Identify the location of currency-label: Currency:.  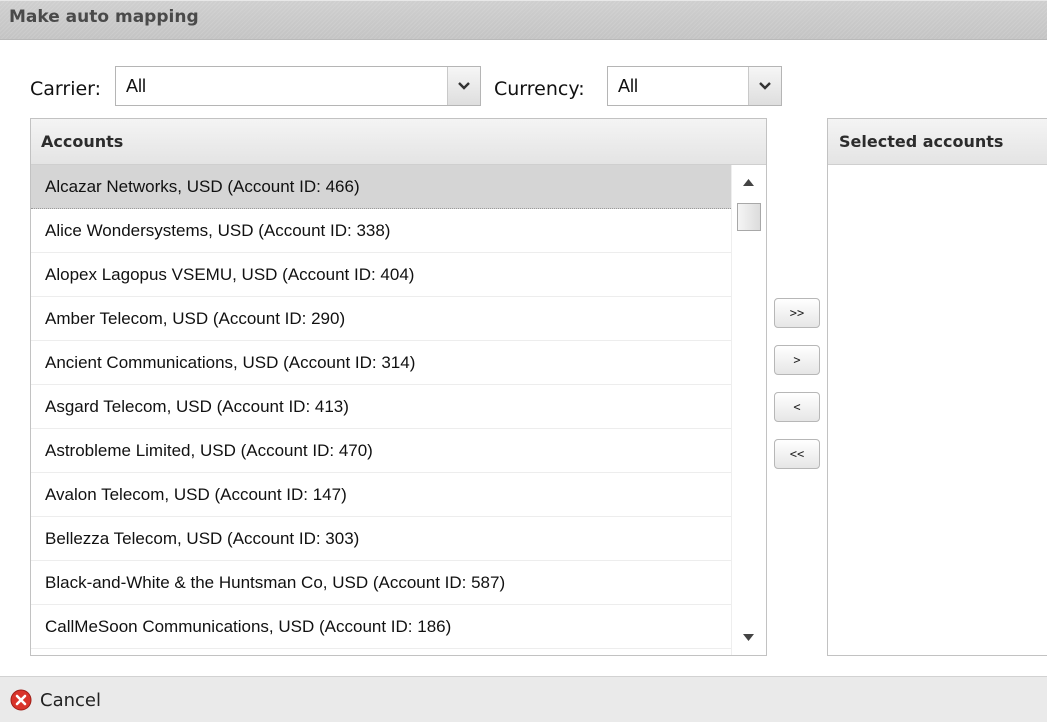
(539, 89).